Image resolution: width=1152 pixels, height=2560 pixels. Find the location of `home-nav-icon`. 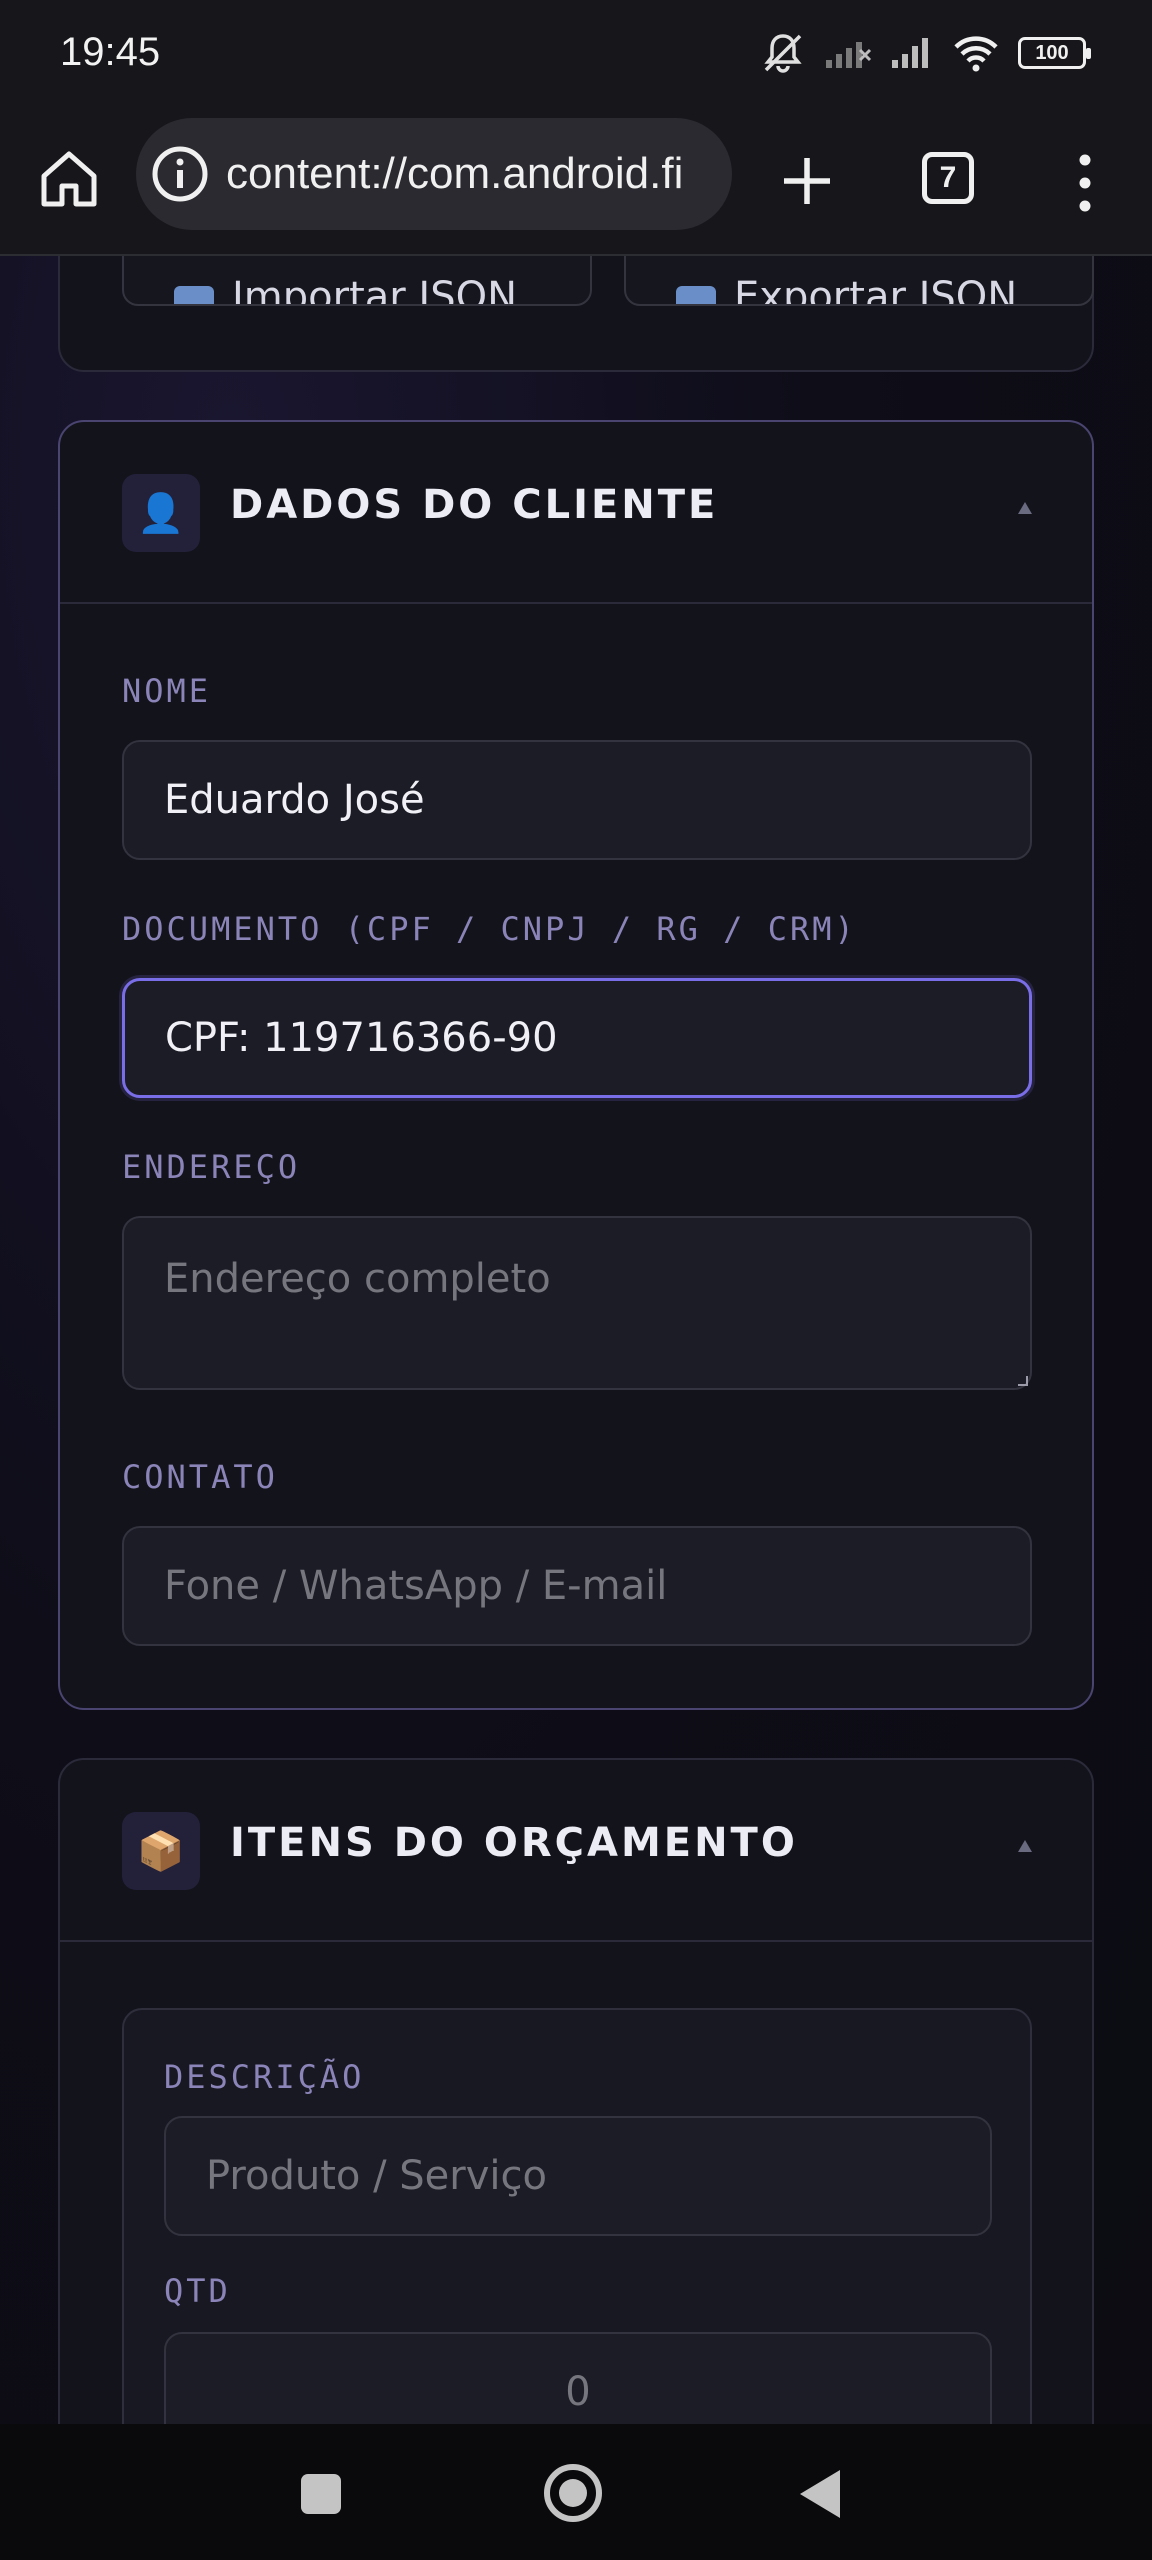

home-nav-icon is located at coordinates (573, 2493).